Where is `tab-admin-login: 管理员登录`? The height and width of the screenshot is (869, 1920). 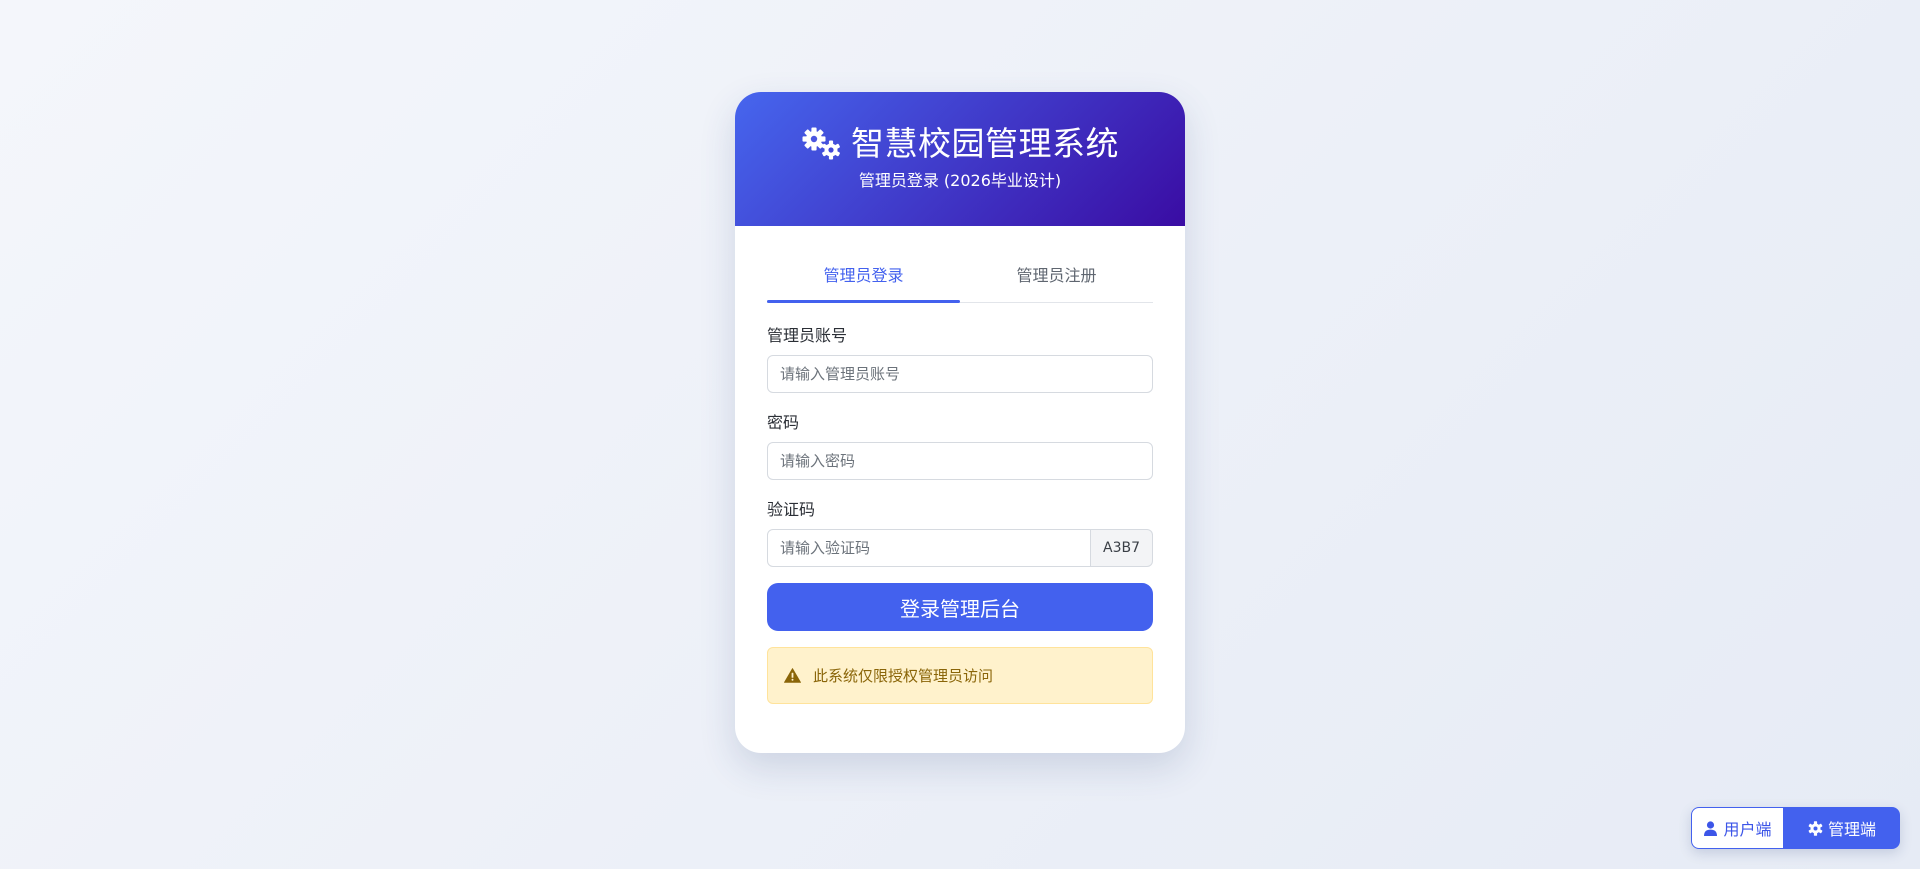 tab-admin-login: 管理员登录 is located at coordinates (863, 279).